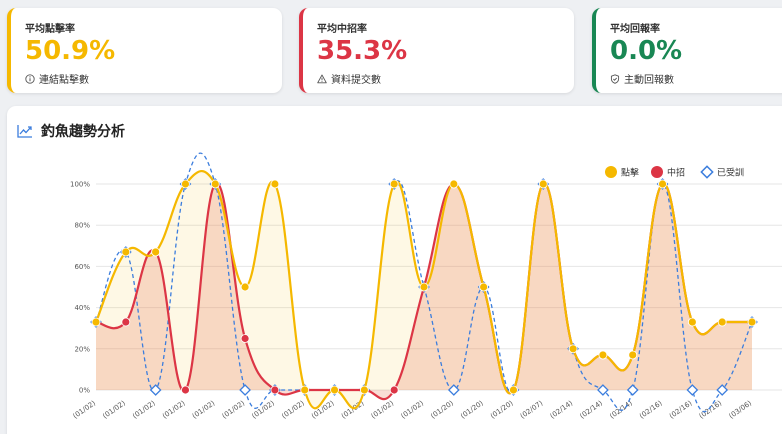 The image size is (782, 434). Describe the element at coordinates (649, 80) in the screenshot. I see `card-sub-label: 主動回報數` at that location.